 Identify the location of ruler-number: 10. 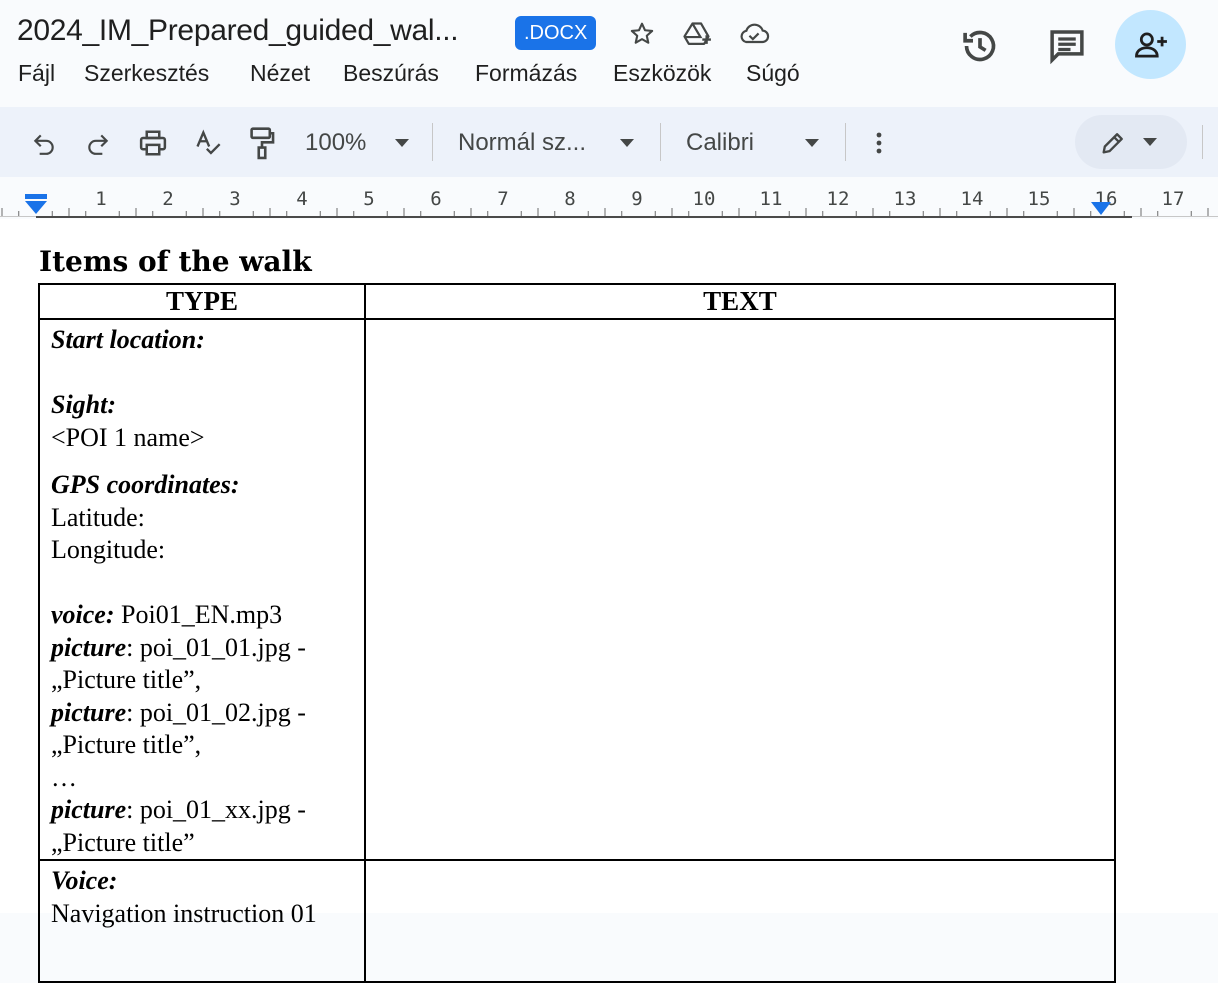
(704, 199).